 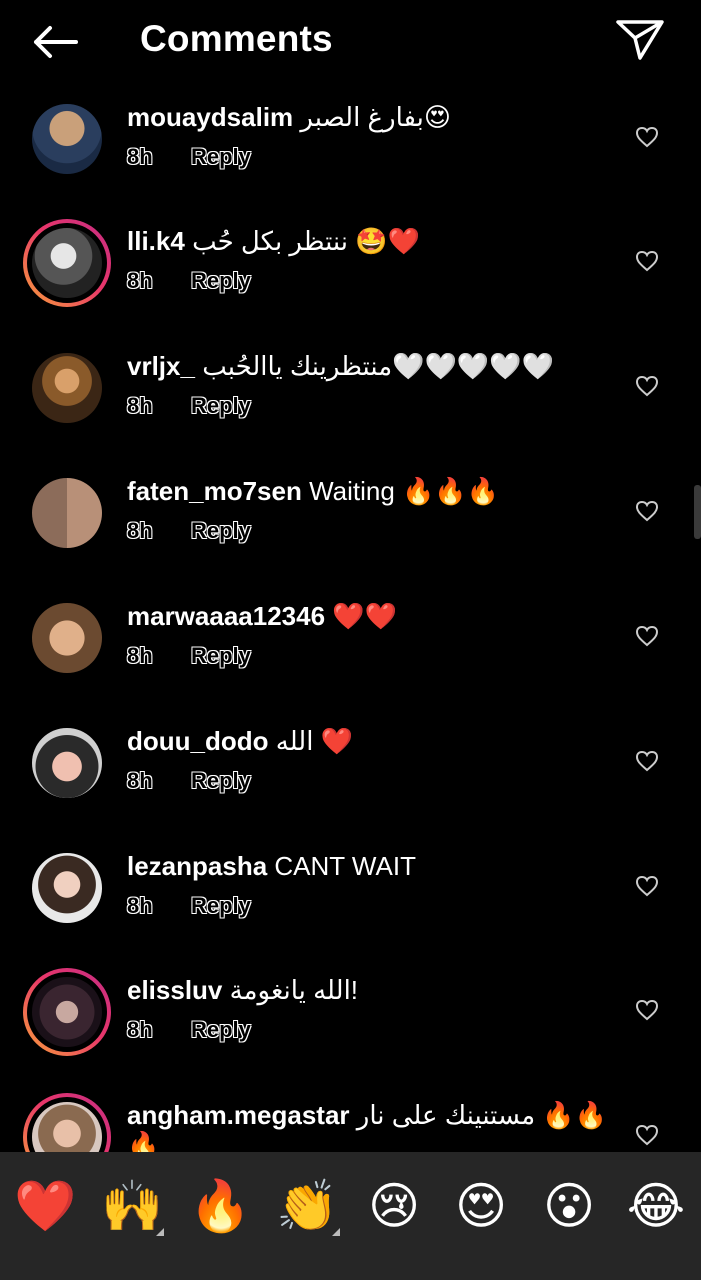 I want to click on comment-username: faten_mo7sen, so click(x=214, y=491).